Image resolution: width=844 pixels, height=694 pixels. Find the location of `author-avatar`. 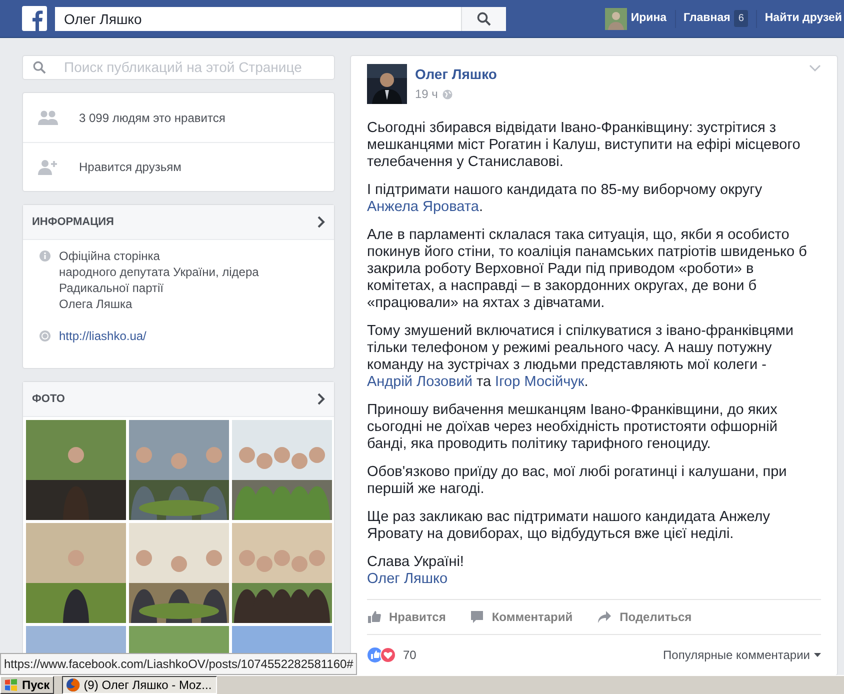

author-avatar is located at coordinates (387, 84).